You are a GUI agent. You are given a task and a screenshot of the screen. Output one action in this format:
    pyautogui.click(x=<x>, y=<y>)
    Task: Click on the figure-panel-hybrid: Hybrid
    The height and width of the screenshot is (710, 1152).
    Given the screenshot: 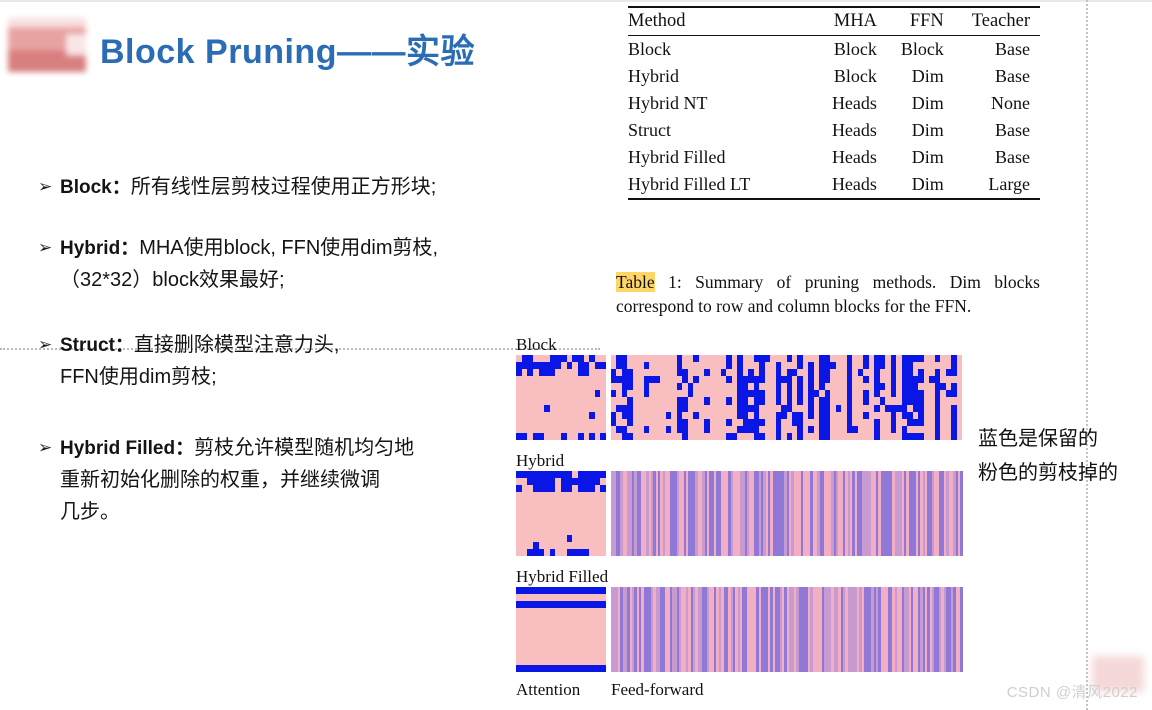 What is the action you would take?
    pyautogui.click(x=739, y=503)
    